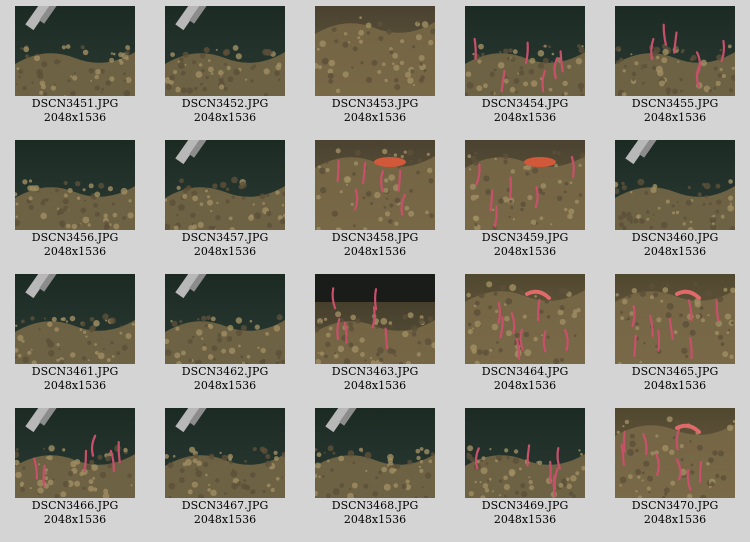 The image size is (750, 542). I want to click on thumbnail-item: DSCN3468.JPG 2048x1536, so click(375, 467).